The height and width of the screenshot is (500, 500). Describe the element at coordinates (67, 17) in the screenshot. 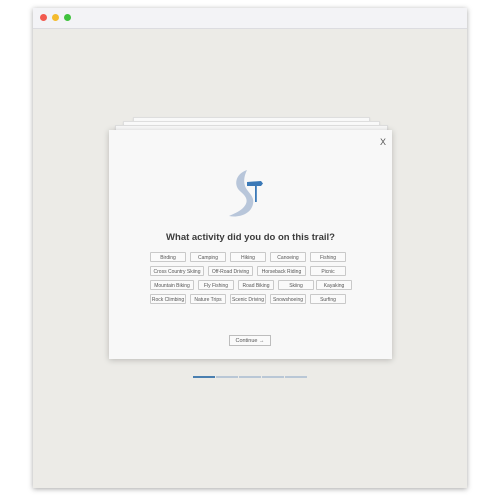

I see `zoom-window-button` at that location.